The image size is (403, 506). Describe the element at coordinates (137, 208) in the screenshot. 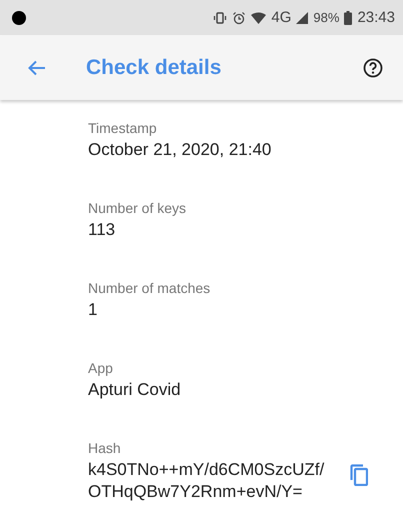

I see `field-label: Number of keys` at that location.